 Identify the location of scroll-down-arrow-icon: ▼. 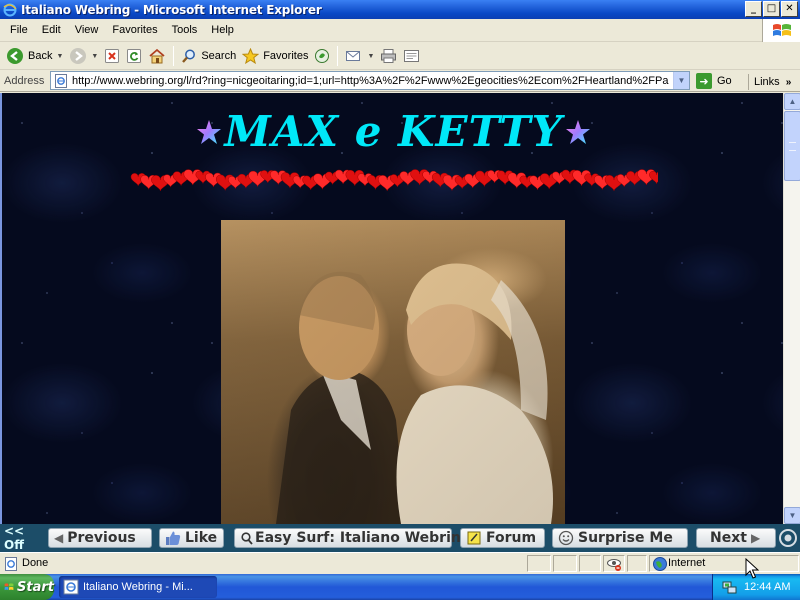
(792, 515).